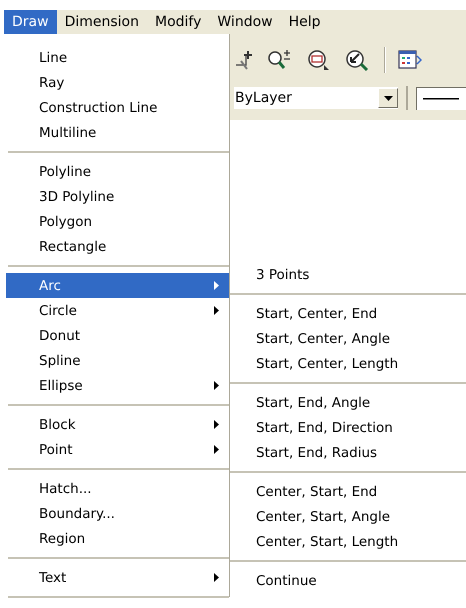 This screenshot has width=466, height=608. I want to click on menu-item: Center, Start, End, so click(348, 491).